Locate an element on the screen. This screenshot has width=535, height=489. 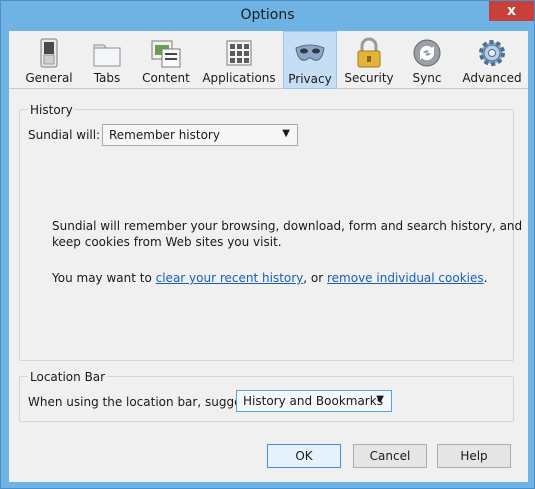
tab-general: General is located at coordinates (49, 60).